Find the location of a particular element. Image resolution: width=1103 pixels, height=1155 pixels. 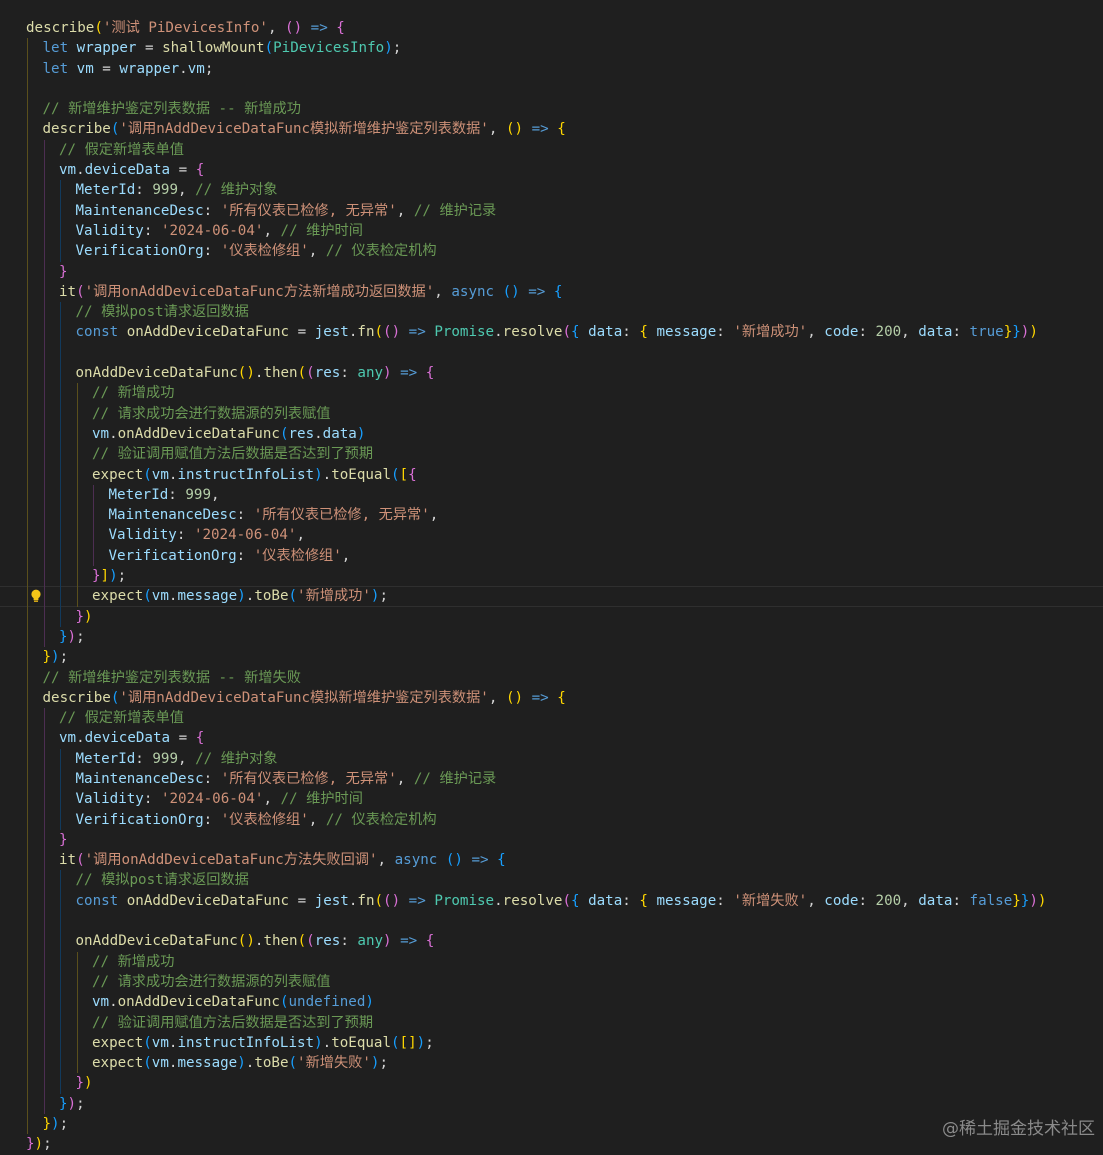

code-token: vm is located at coordinates (196, 68).